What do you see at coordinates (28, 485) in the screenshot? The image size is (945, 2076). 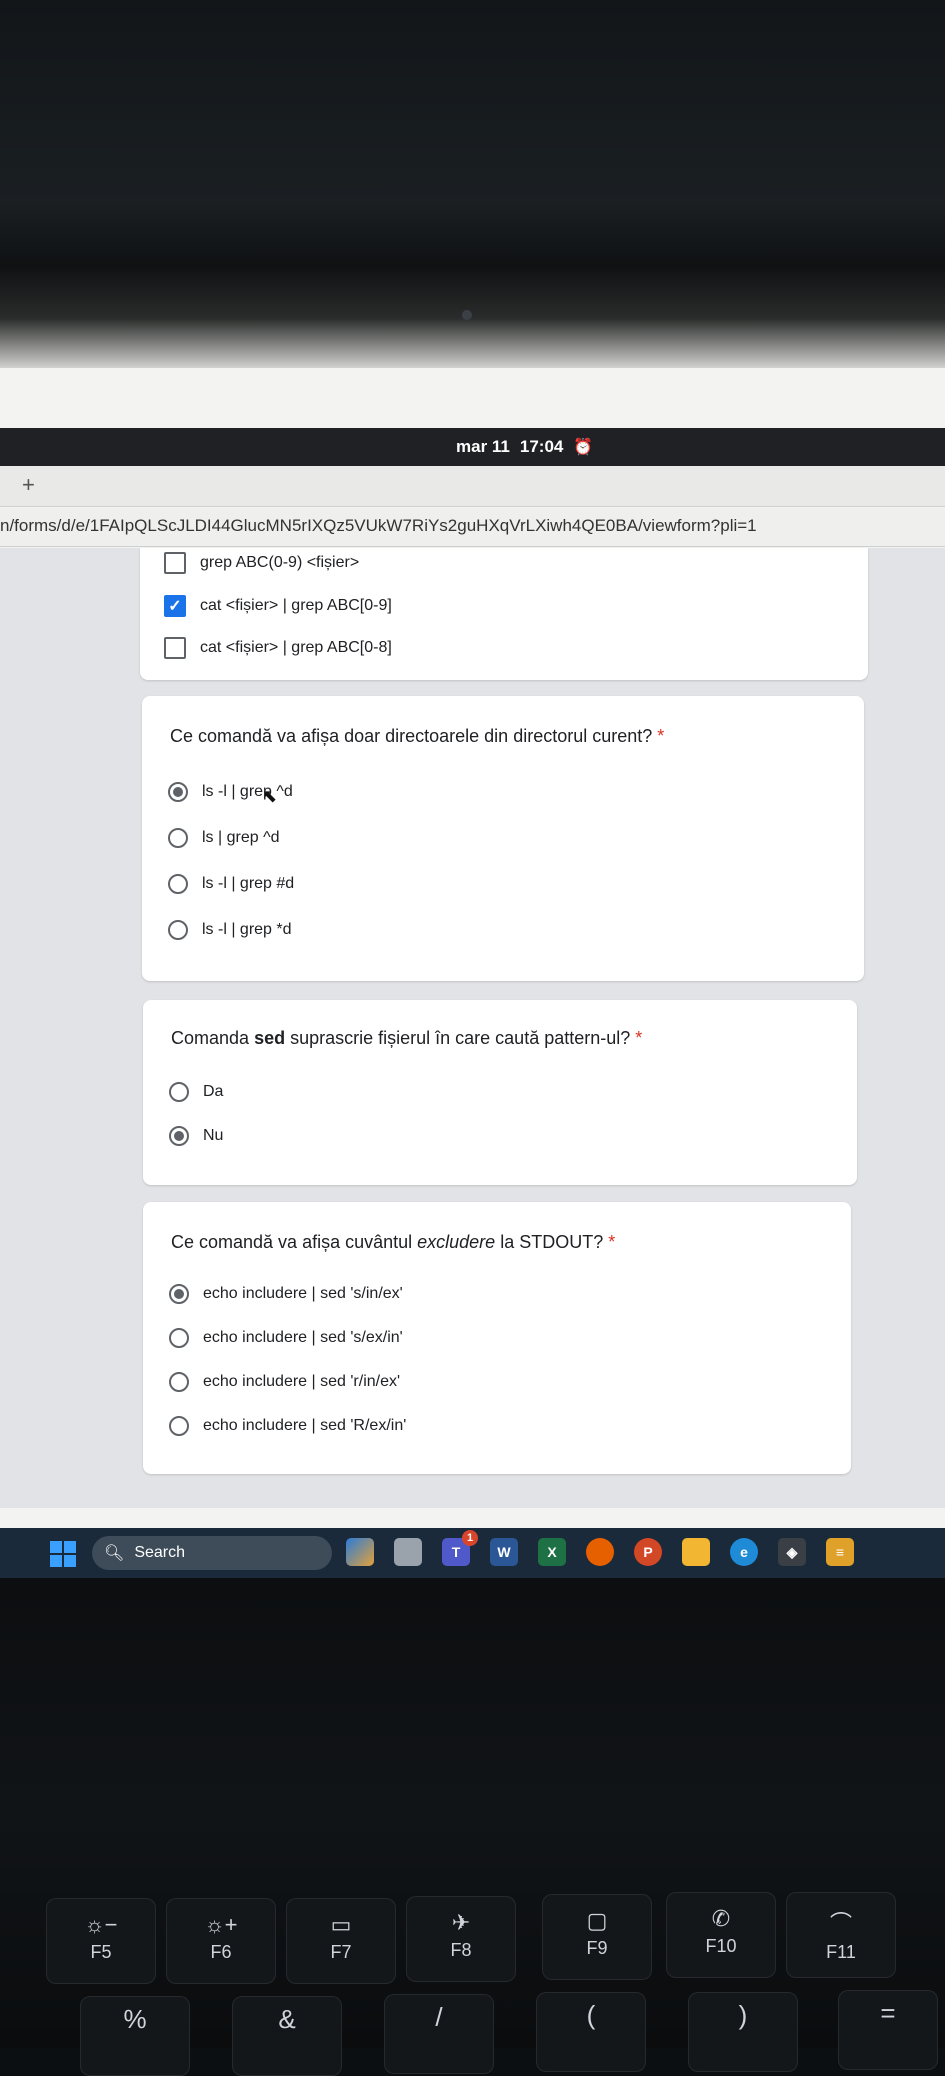 I see `new-tab-button: +` at bounding box center [28, 485].